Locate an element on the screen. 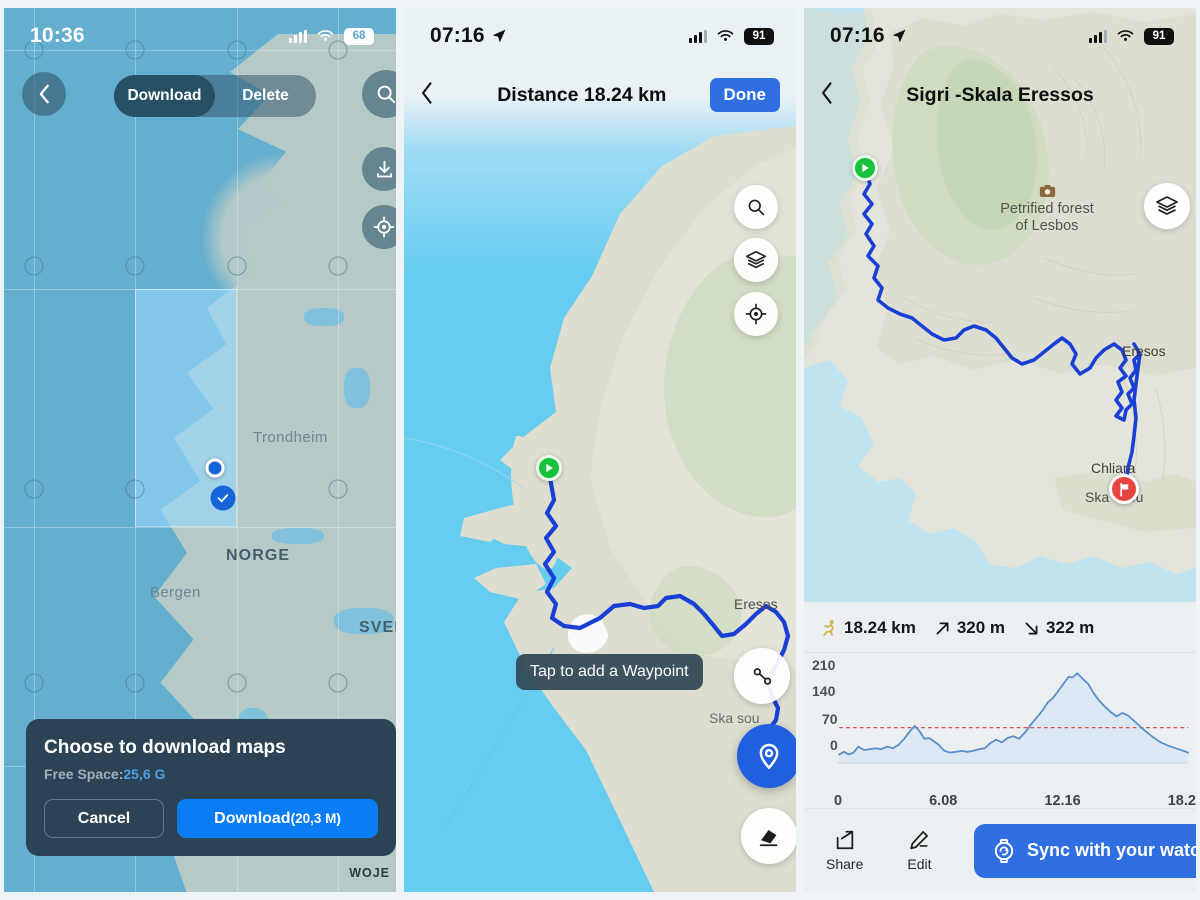  camera-poi-icon is located at coordinates (1047, 190).